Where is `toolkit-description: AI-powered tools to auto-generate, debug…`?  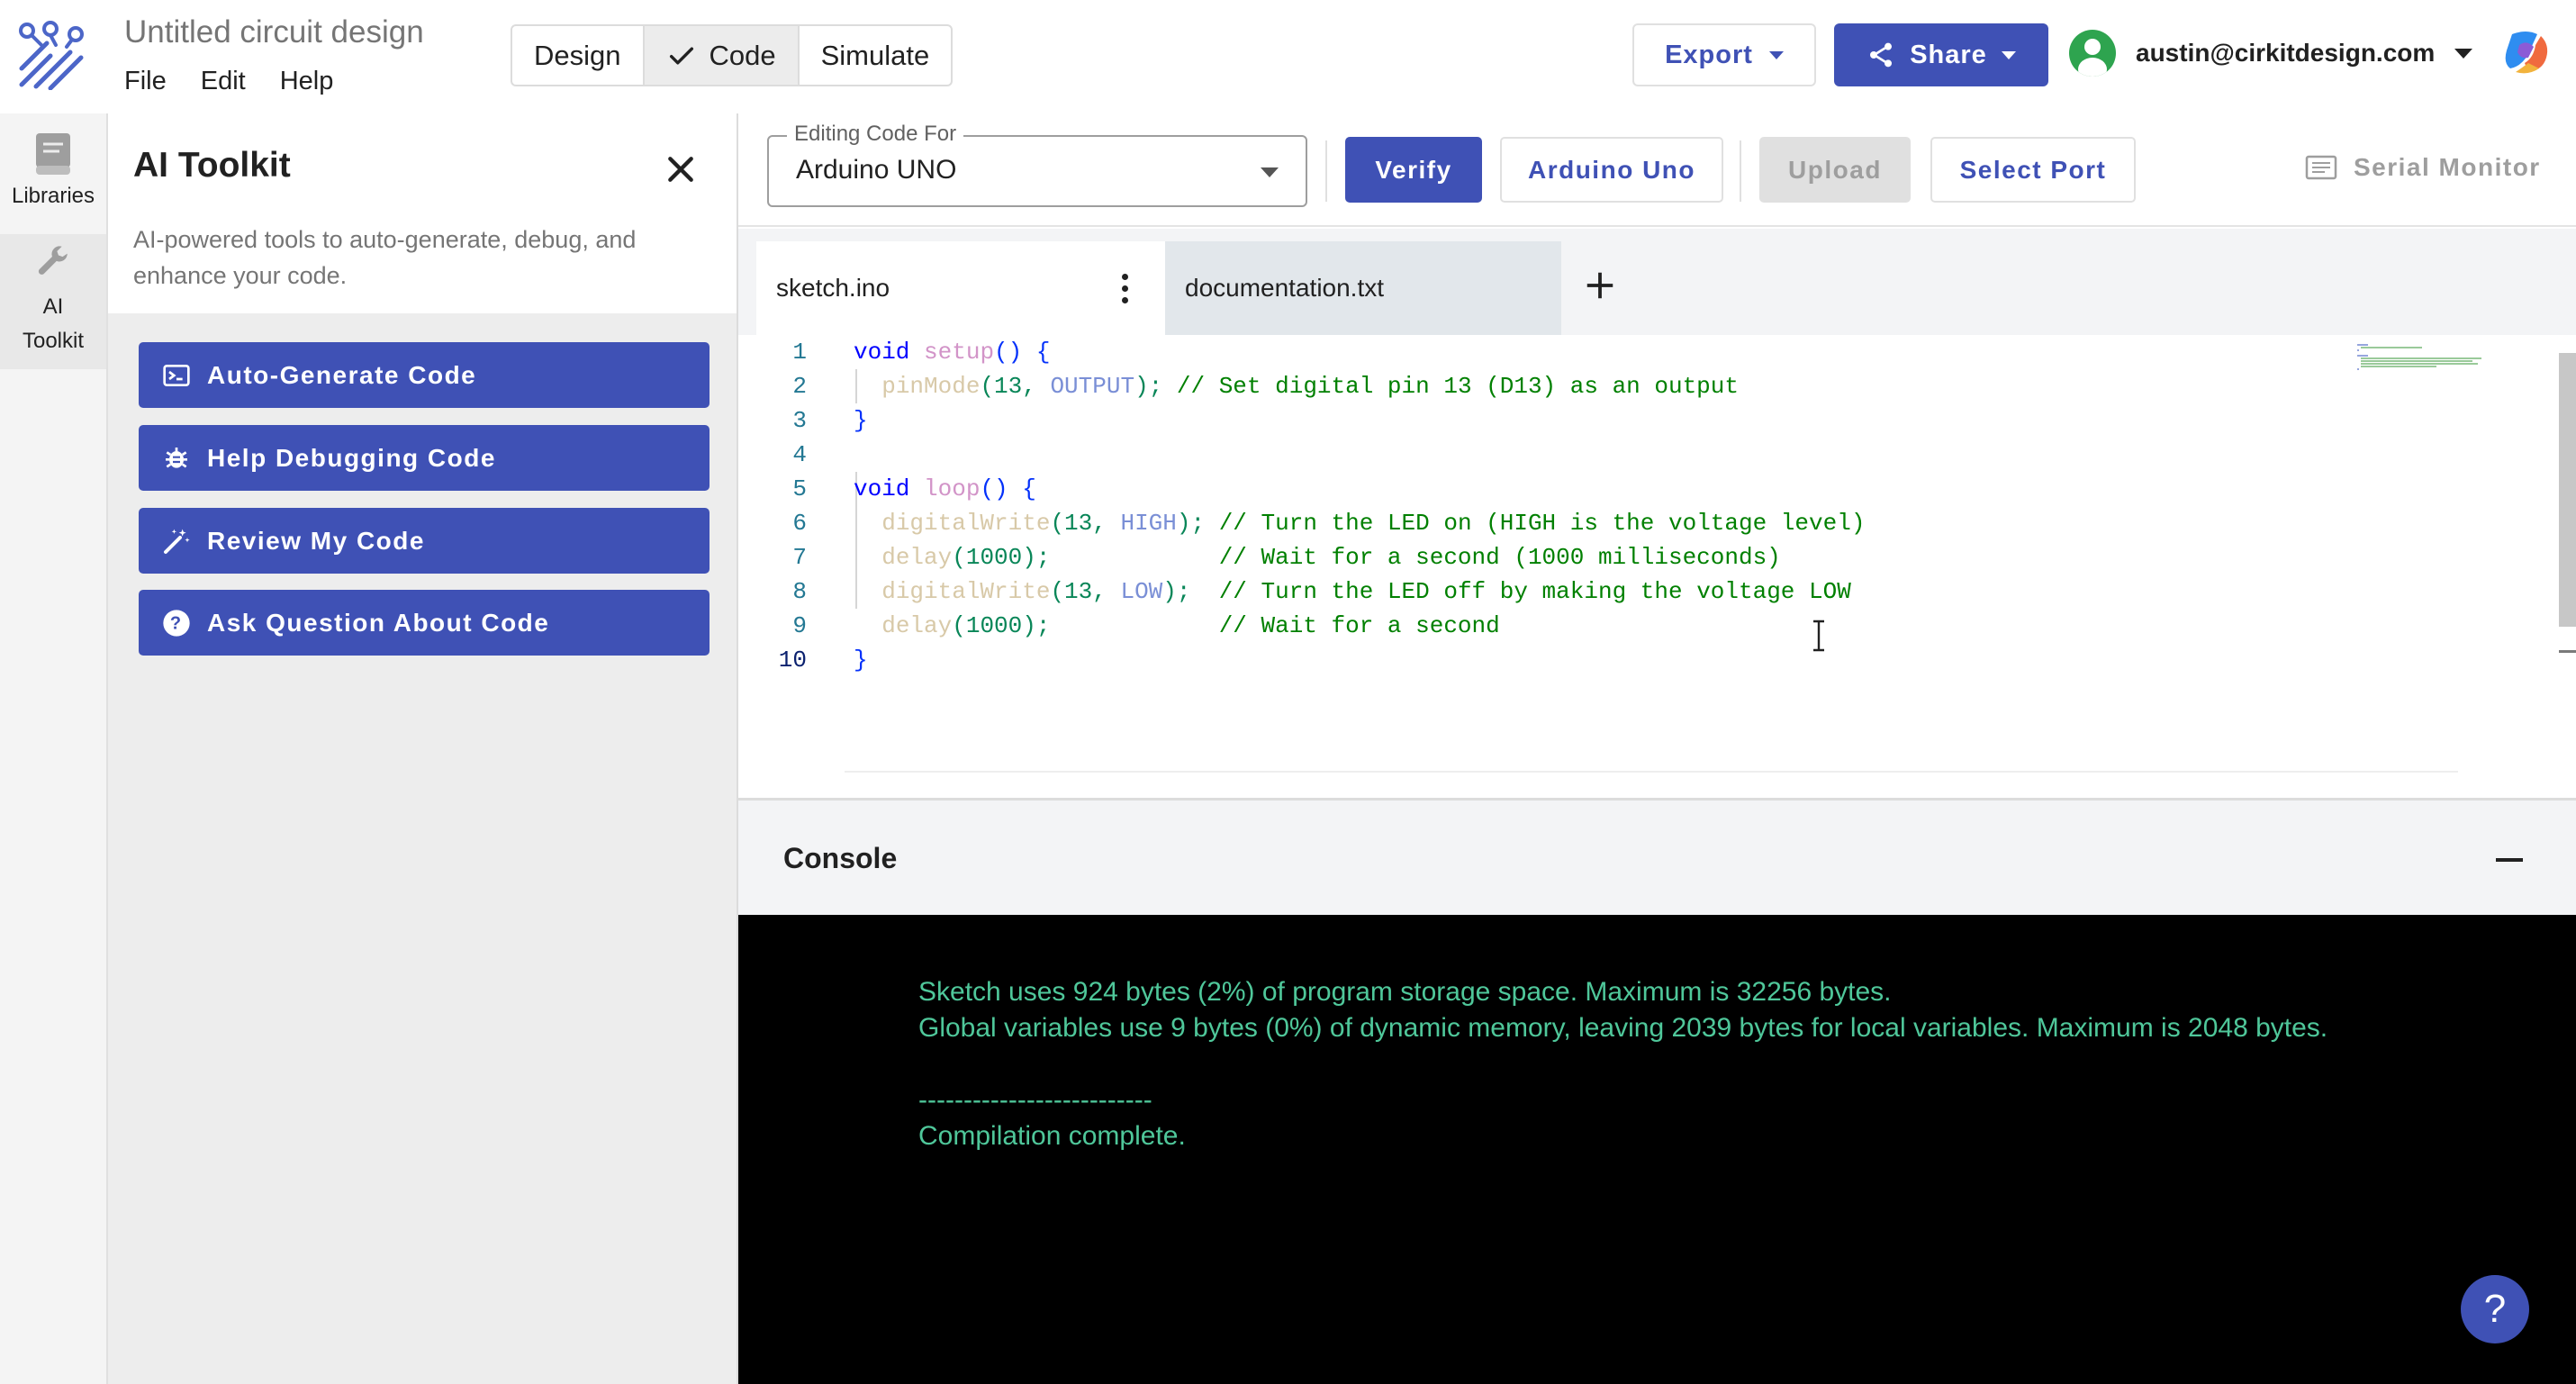 toolkit-description: AI-powered tools to auto-generate, debug… is located at coordinates (385, 258).